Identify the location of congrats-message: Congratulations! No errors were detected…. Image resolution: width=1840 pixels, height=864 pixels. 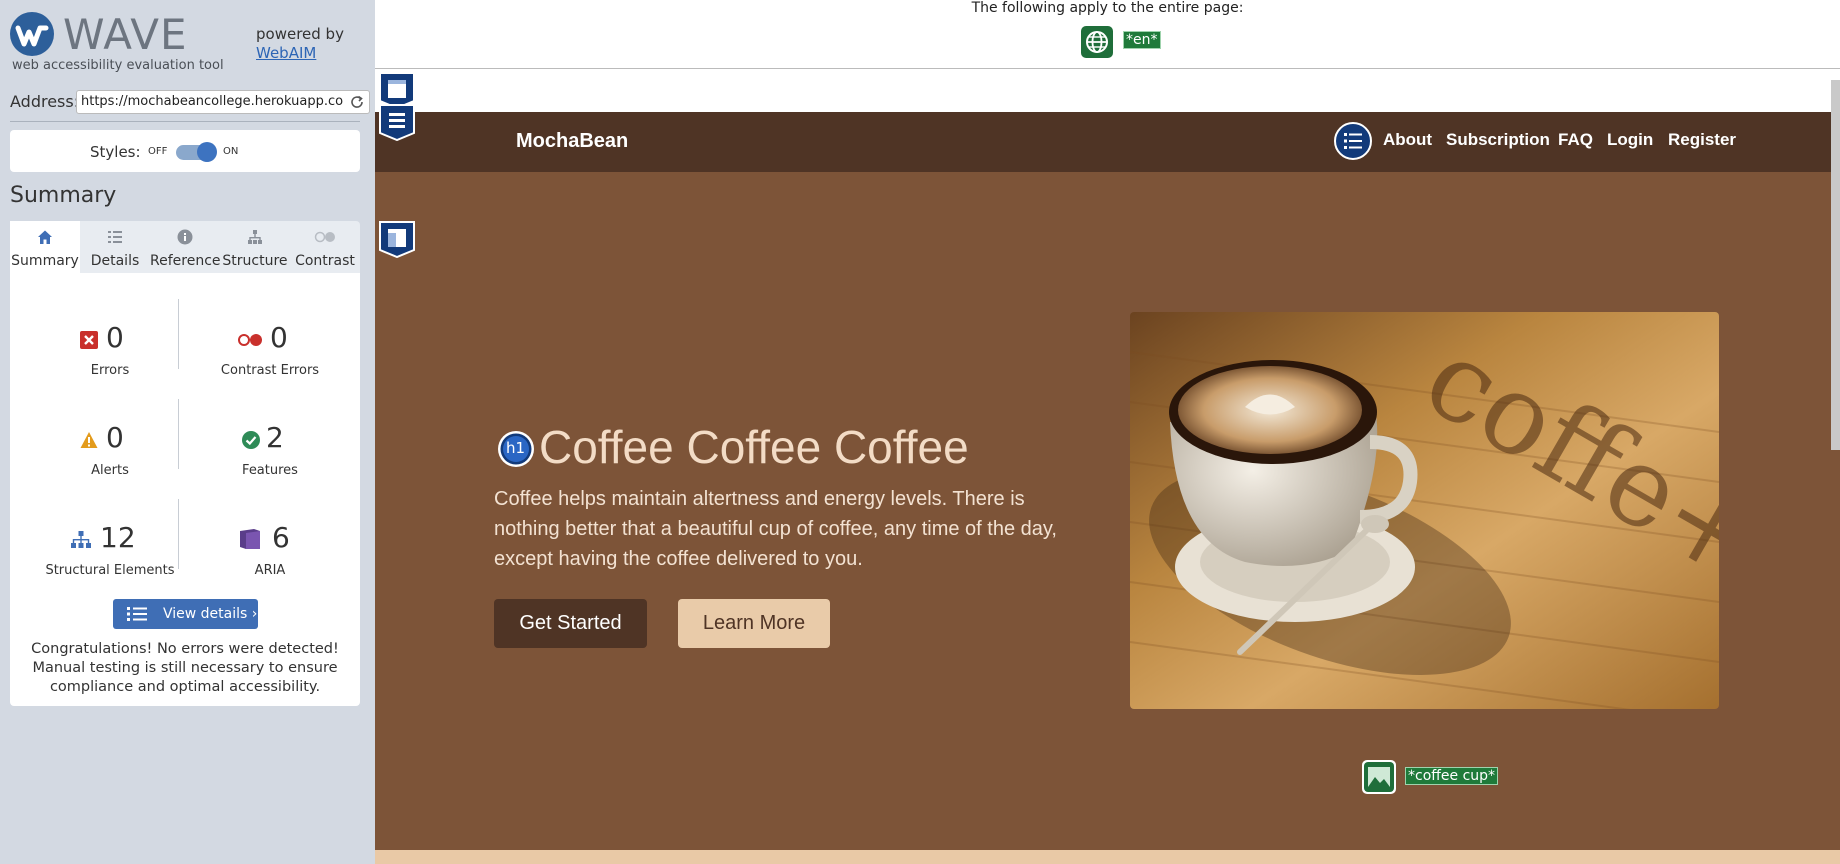
(185, 668).